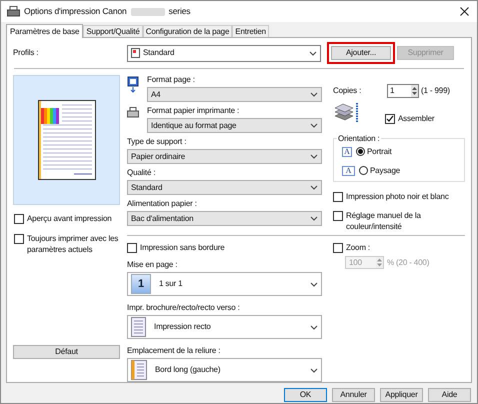 This screenshot has height=404, width=478. I want to click on dropdown: Impression recto, so click(224, 327).